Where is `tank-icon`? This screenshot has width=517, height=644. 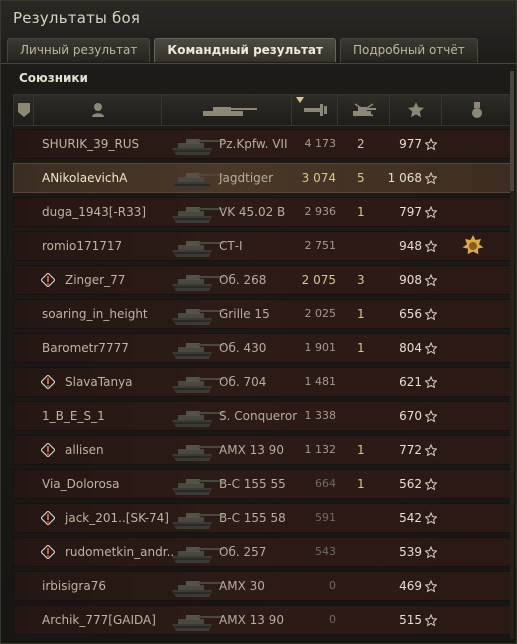
tank-icon is located at coordinates (230, 111).